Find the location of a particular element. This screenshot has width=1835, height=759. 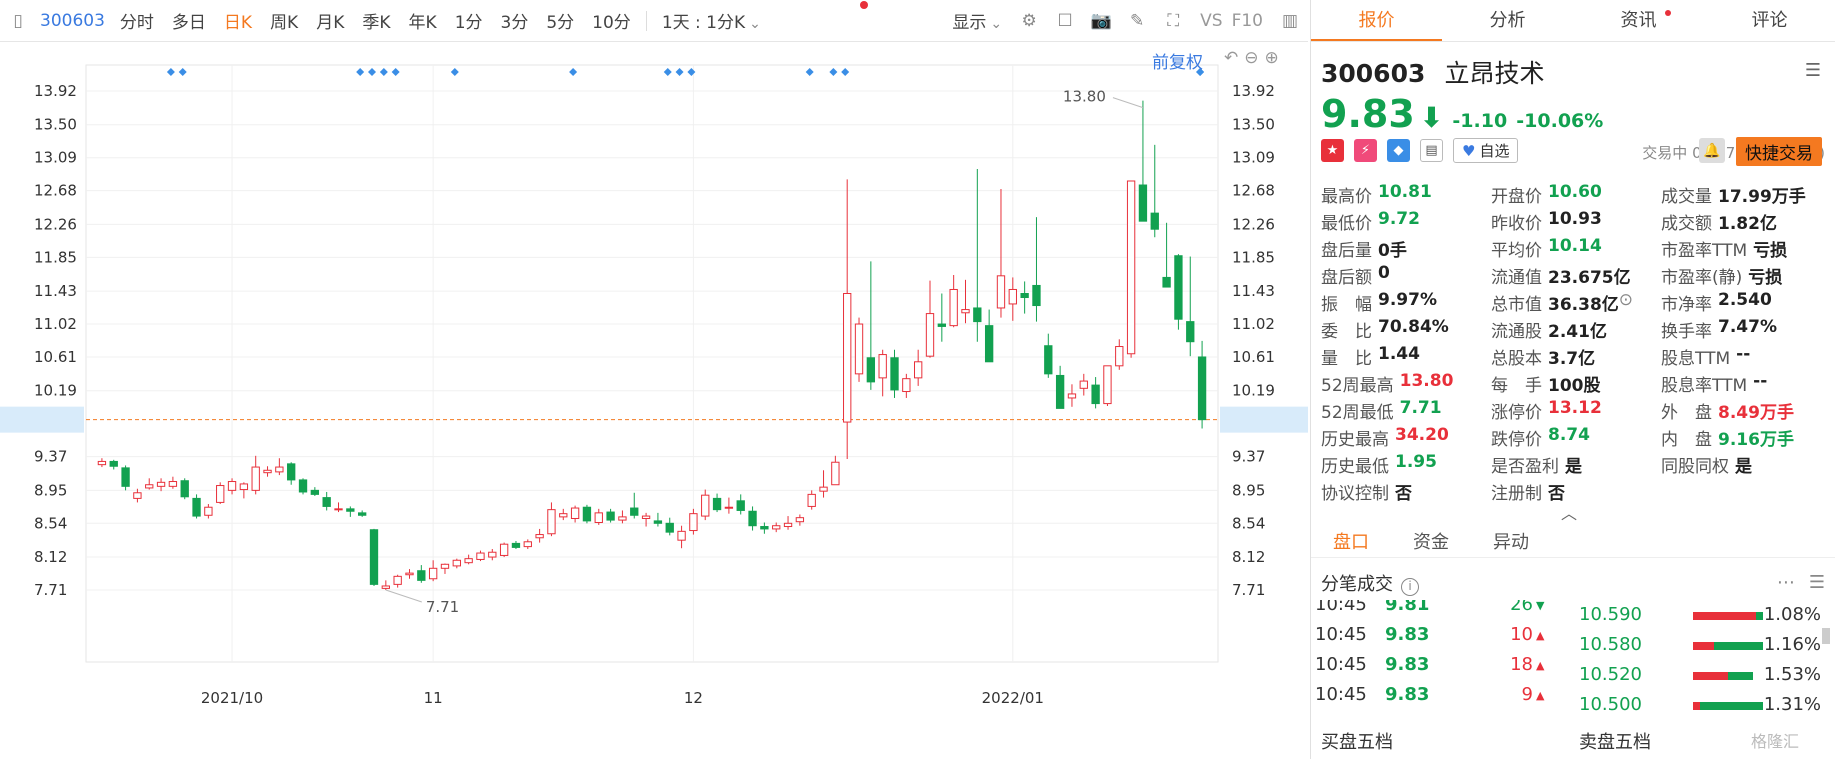

period-tab-5: 季K is located at coordinates (376, 20).